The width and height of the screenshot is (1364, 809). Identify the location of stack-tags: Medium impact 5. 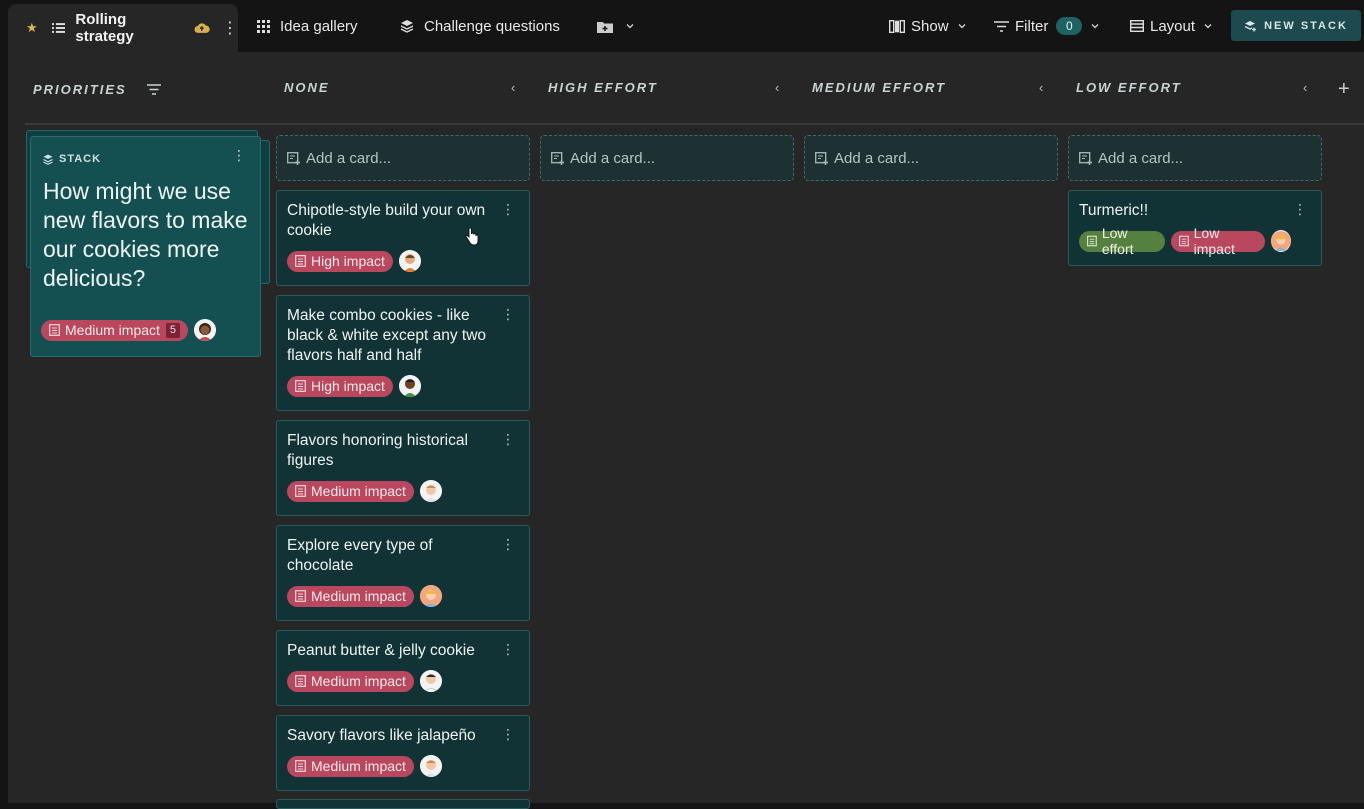
(128, 330).